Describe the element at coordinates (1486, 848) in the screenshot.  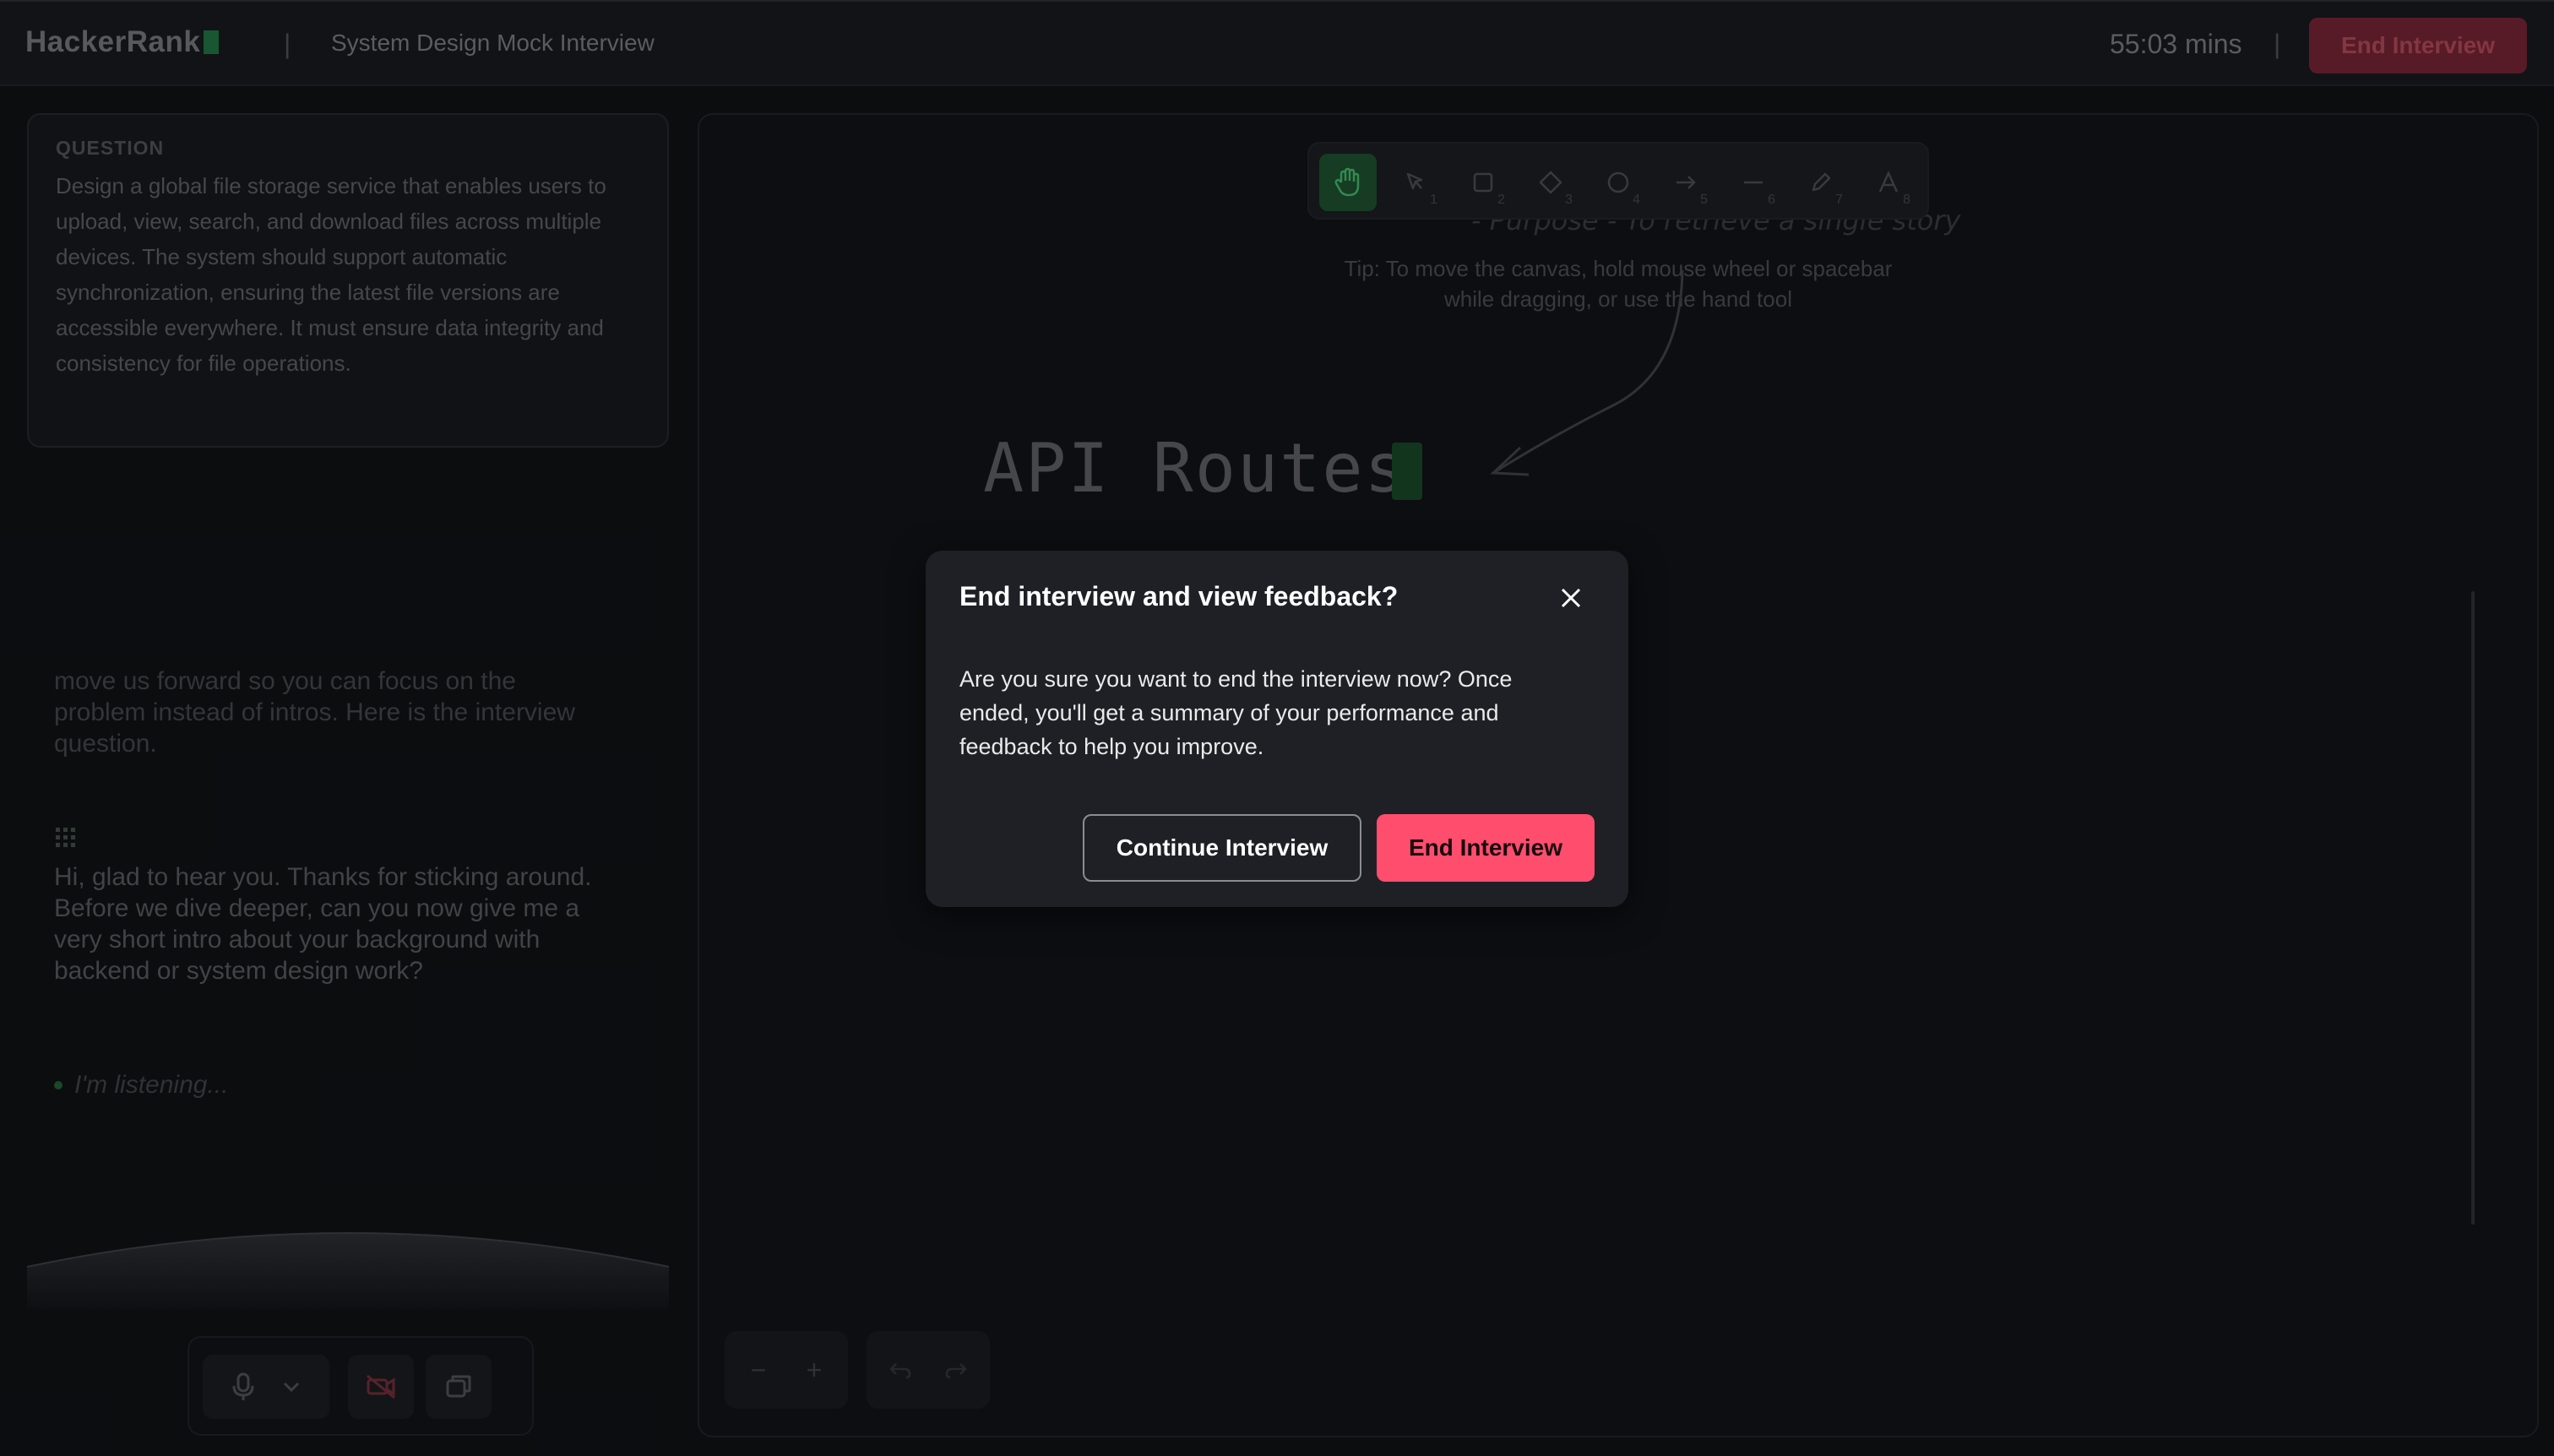
I see `confirm-end-interview-button: End Interview` at that location.